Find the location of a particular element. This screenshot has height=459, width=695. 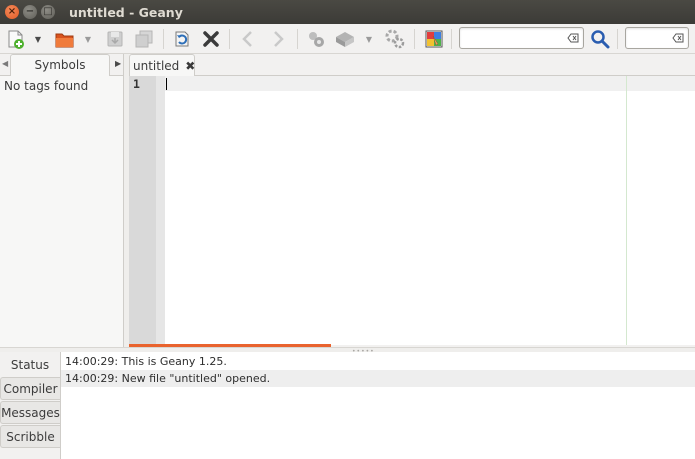

open-file-button is located at coordinates (65, 39).